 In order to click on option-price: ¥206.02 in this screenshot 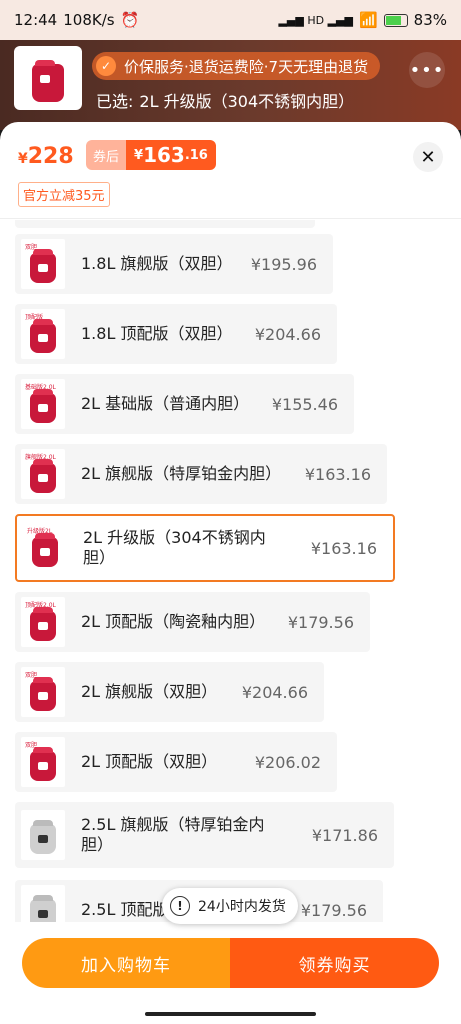, I will do `click(287, 762)`.